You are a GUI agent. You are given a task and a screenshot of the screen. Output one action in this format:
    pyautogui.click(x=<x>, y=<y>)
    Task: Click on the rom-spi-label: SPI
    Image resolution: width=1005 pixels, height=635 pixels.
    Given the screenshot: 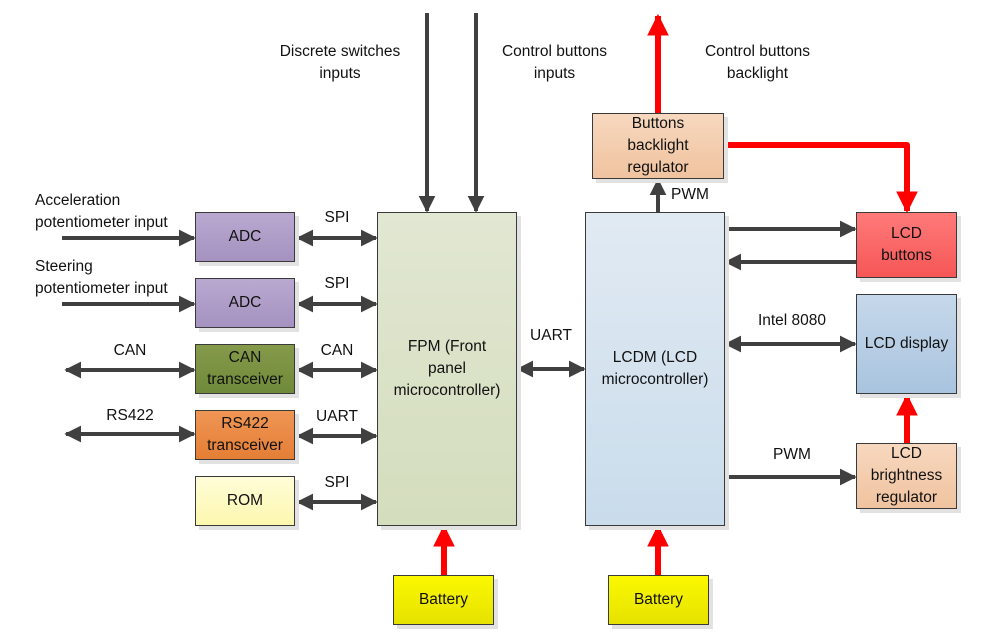 What is the action you would take?
    pyautogui.click(x=337, y=482)
    